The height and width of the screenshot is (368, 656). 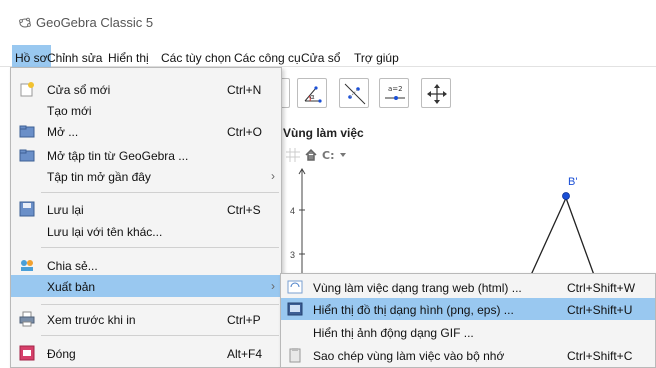 What do you see at coordinates (572, 182) in the screenshot?
I see `point-b-prime-label: B'` at bounding box center [572, 182].